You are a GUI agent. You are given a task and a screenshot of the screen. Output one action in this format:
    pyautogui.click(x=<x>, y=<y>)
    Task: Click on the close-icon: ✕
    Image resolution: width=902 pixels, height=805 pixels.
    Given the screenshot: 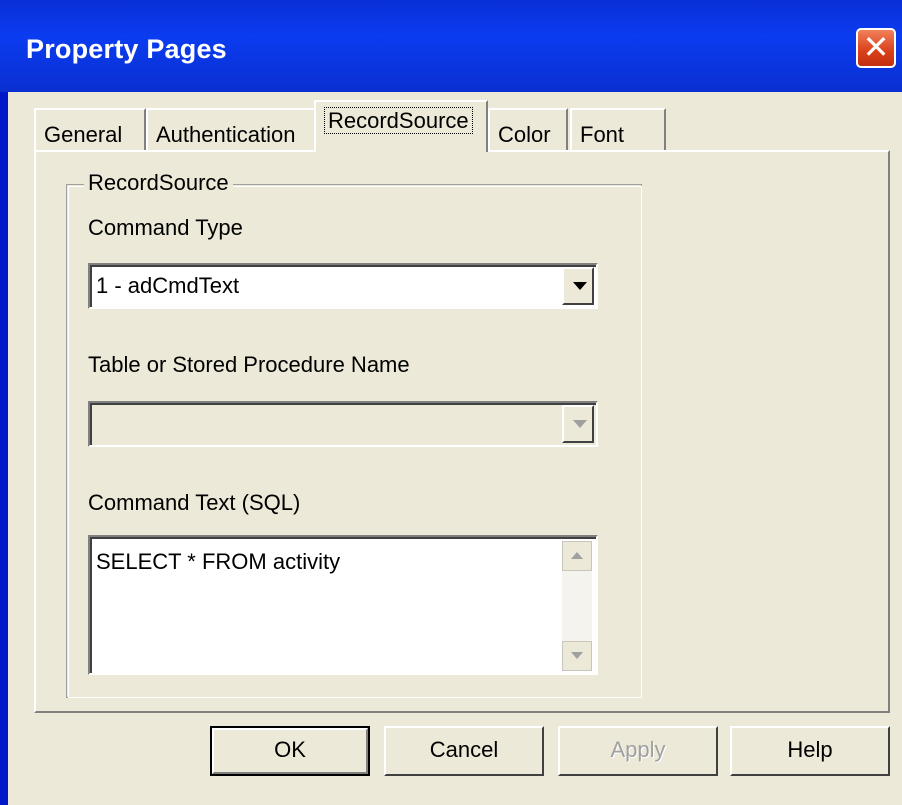 What is the action you would take?
    pyautogui.click(x=876, y=47)
    